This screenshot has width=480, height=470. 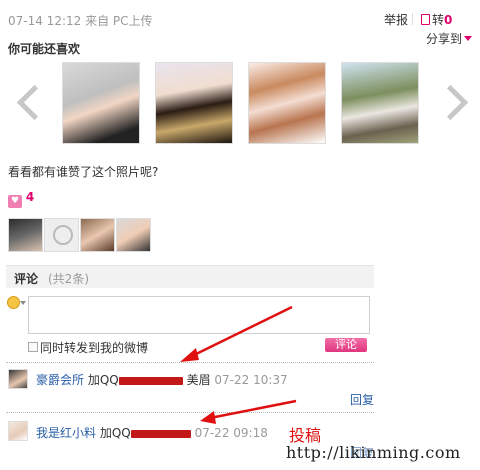 What do you see at coordinates (238, 364) in the screenshot?
I see `annotation-arrows` at bounding box center [238, 364].